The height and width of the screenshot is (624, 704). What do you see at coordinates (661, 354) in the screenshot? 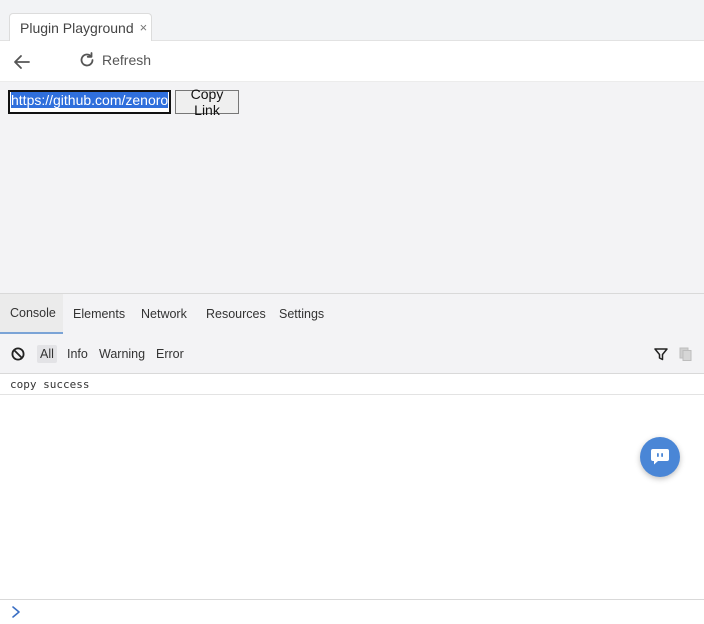
I see `funnel-icon` at bounding box center [661, 354].